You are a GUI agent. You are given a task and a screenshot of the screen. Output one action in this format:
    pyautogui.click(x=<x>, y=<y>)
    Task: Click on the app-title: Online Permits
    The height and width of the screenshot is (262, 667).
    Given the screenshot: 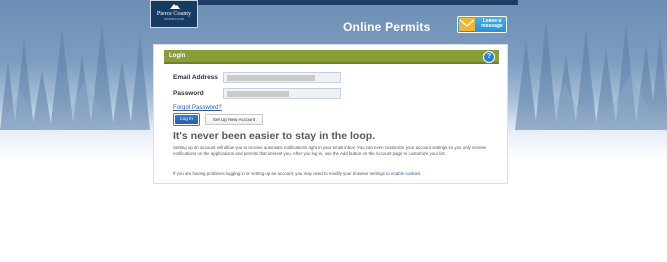 What is the action you would take?
    pyautogui.click(x=387, y=27)
    